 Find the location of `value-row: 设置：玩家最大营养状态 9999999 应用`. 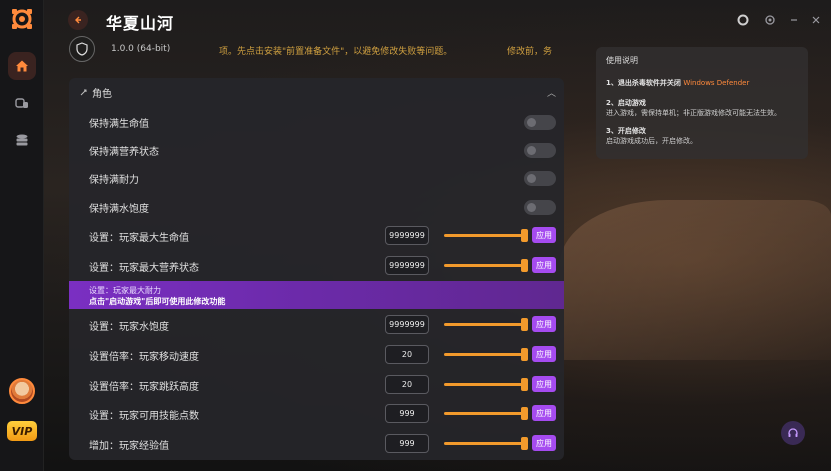

value-row: 设置：玩家最大营养状态 9999999 应用 is located at coordinates (316, 266).